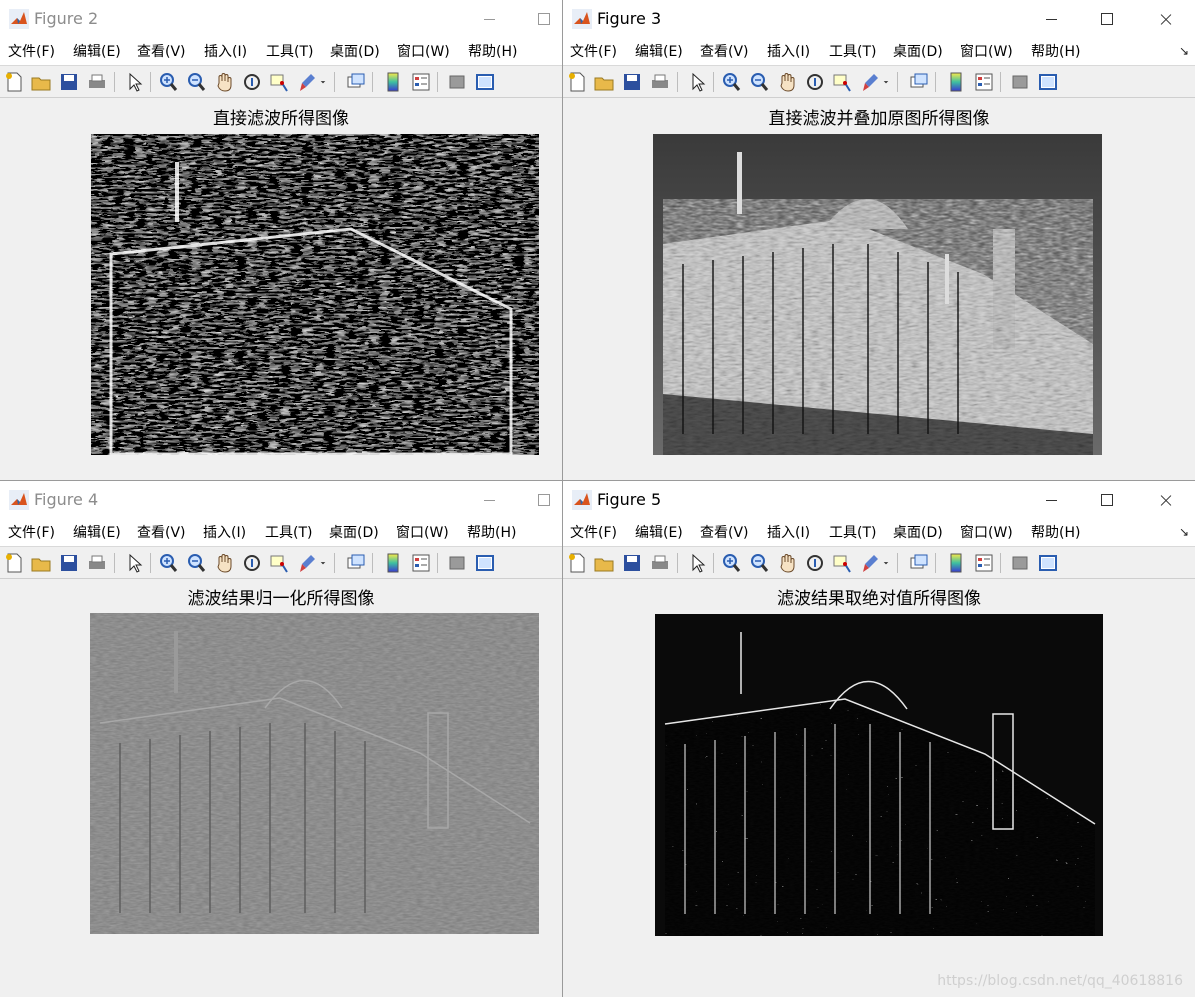 This screenshot has width=1195, height=997. Describe the element at coordinates (879, 500) in the screenshot. I see `title-bar: Figure 5` at that location.